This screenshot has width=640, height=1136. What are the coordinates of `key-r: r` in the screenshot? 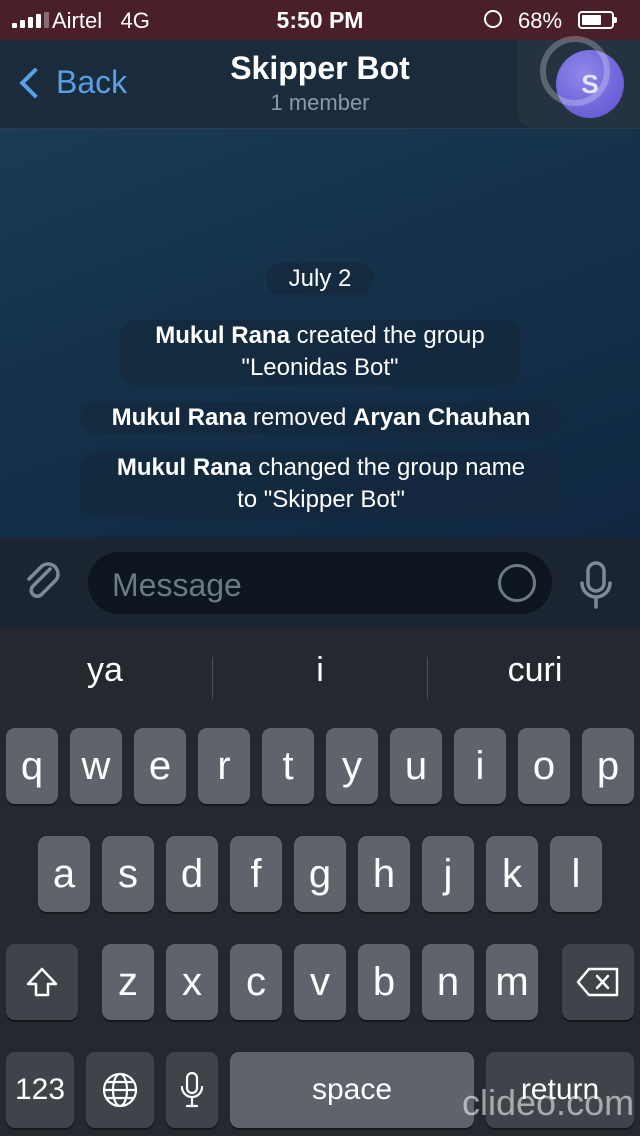 It's located at (224, 766).